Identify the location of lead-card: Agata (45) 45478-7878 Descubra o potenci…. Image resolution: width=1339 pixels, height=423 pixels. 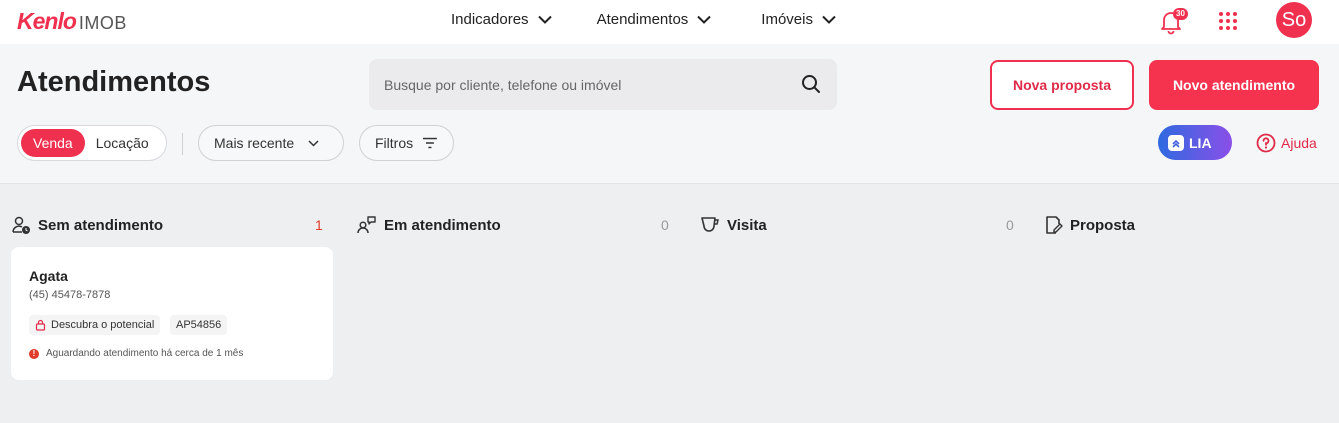
(172, 313).